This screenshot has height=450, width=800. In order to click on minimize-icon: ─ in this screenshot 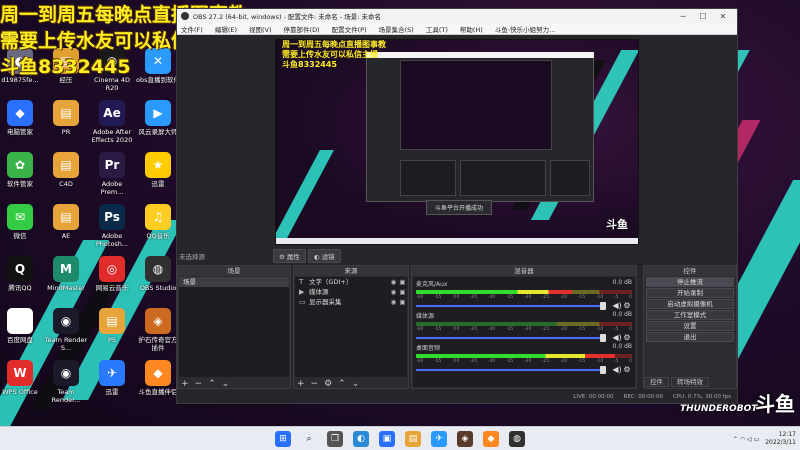, I will do `click(683, 16)`.